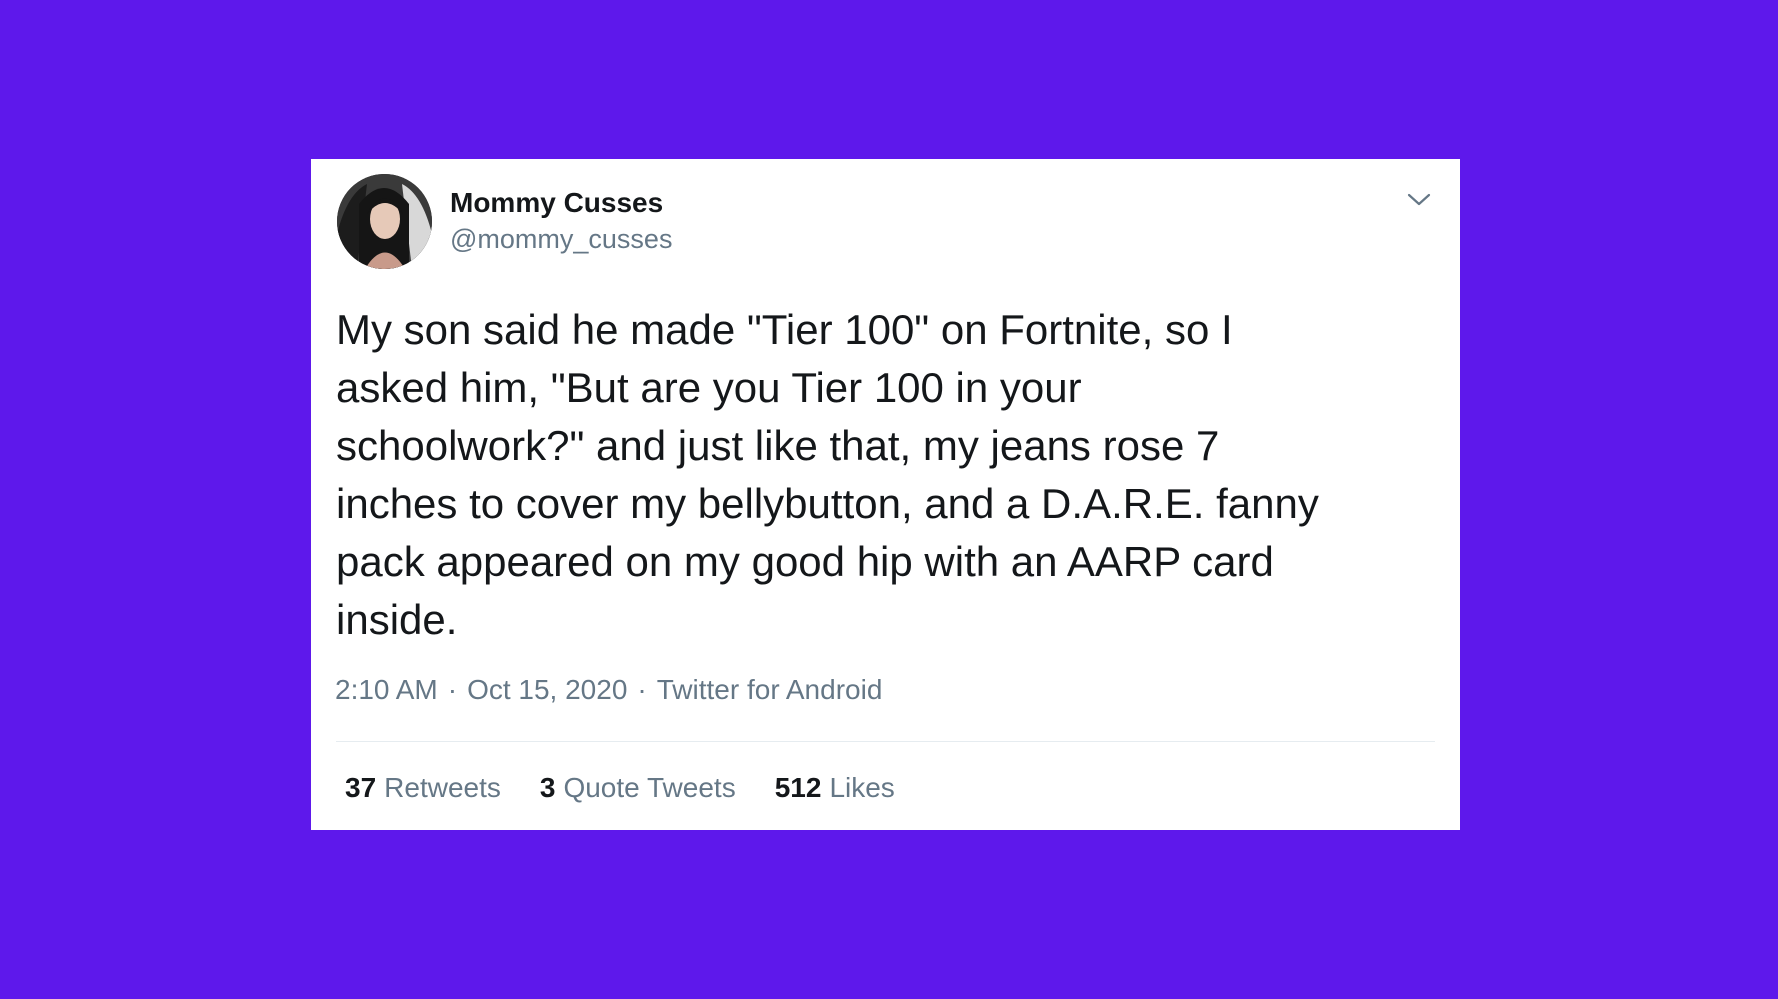 The width and height of the screenshot is (1778, 999). I want to click on tweet-date: Oct 15, 2020, so click(547, 689).